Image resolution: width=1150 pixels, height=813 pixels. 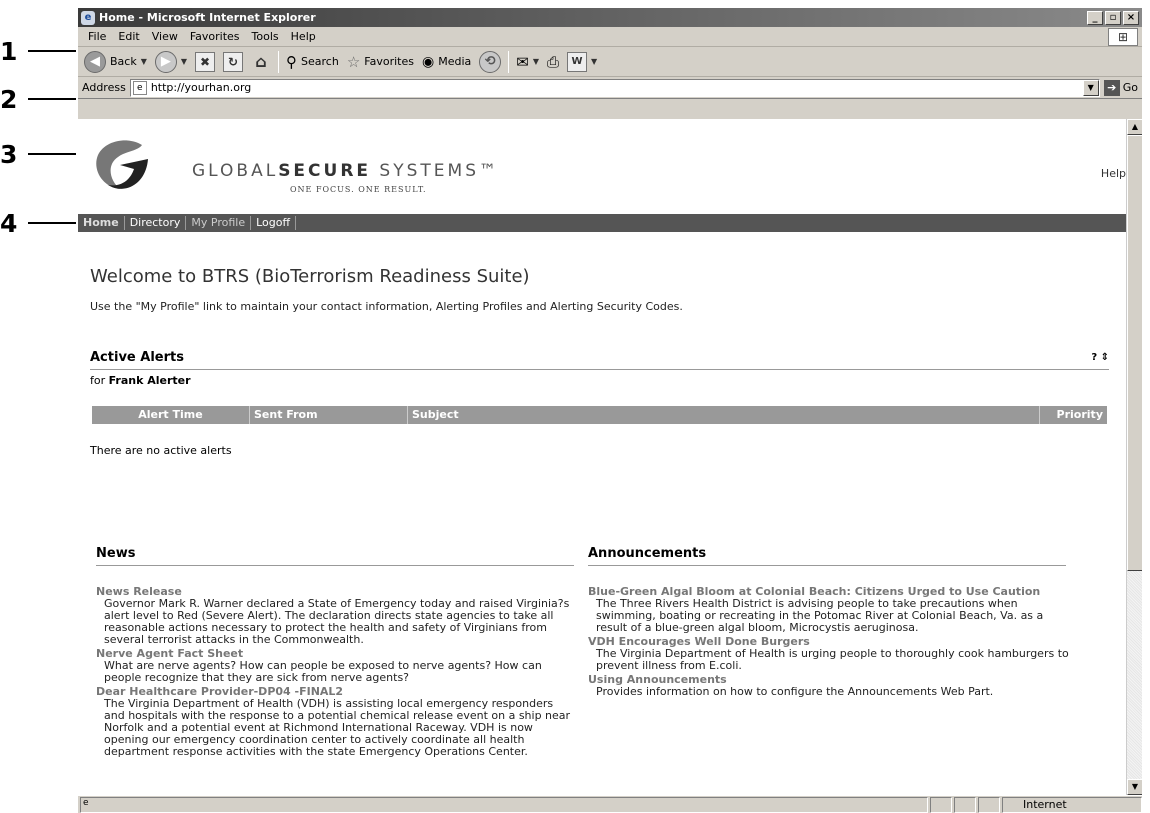 What do you see at coordinates (1090, 87) in the screenshot?
I see `address-dropdown-icon: ▼` at bounding box center [1090, 87].